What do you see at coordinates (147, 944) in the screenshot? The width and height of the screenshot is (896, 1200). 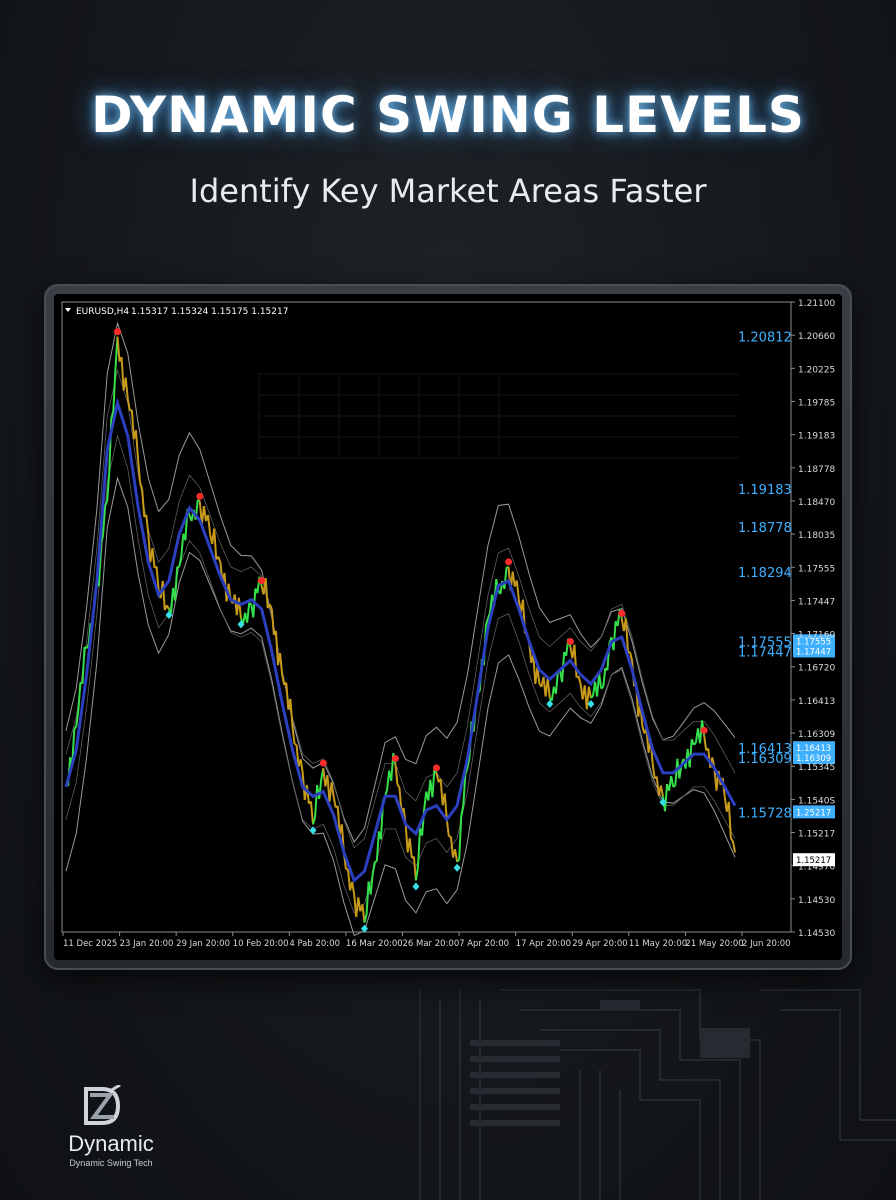 I see `x-tick-label: 23 Jan 20:00` at bounding box center [147, 944].